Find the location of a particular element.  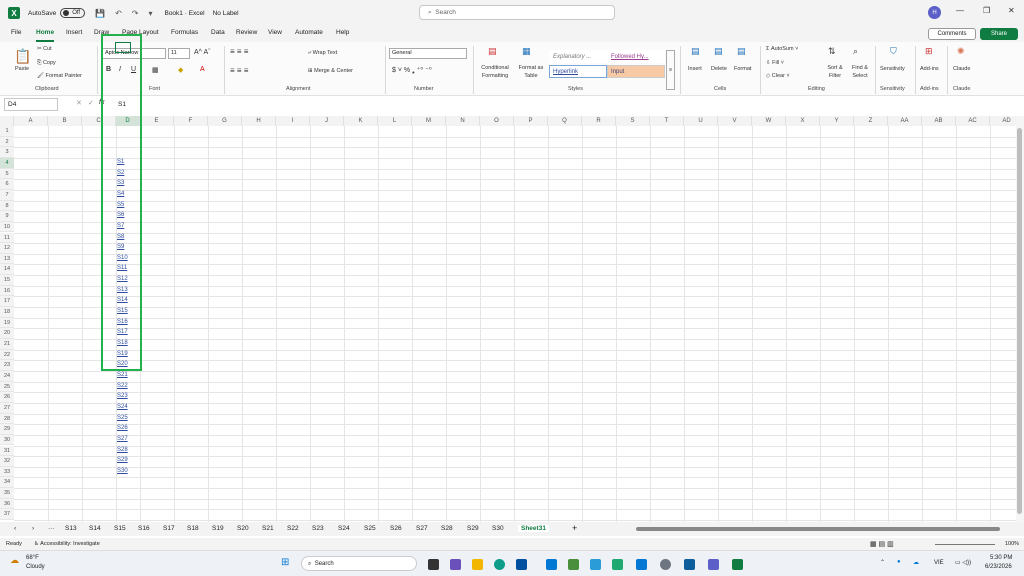

add-sheet-icon: + is located at coordinates (574, 528).